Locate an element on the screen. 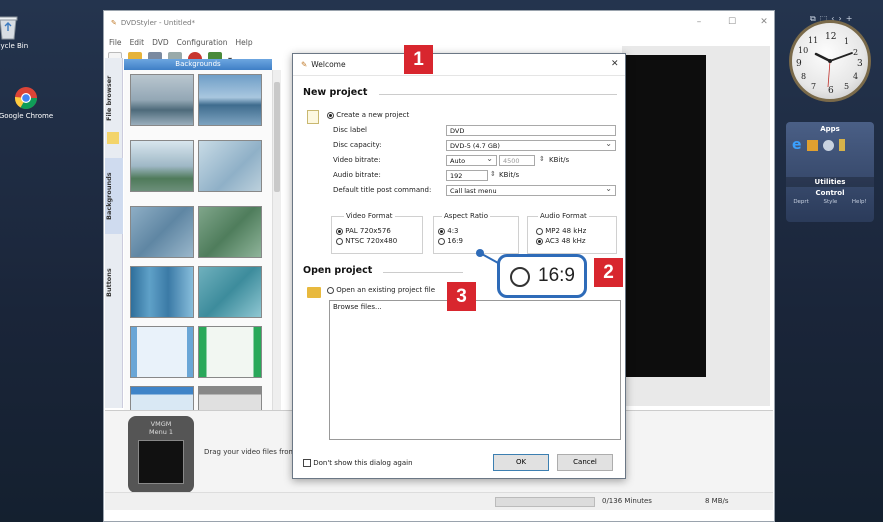  hourglass-icon is located at coordinates (841, 145).